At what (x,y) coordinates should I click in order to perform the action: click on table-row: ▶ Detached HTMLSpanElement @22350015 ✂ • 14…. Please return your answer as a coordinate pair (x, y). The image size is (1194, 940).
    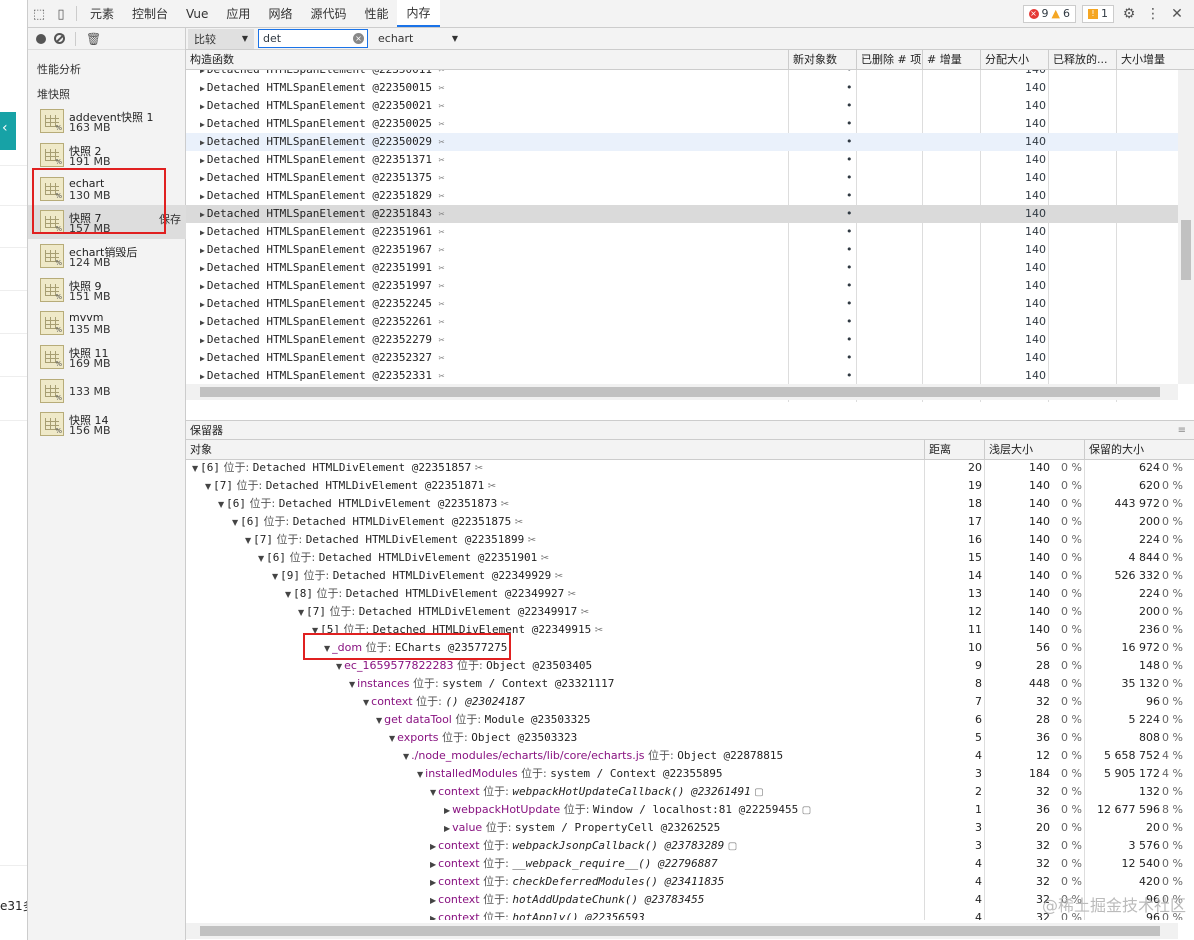
    Looking at the image, I should click on (682, 88).